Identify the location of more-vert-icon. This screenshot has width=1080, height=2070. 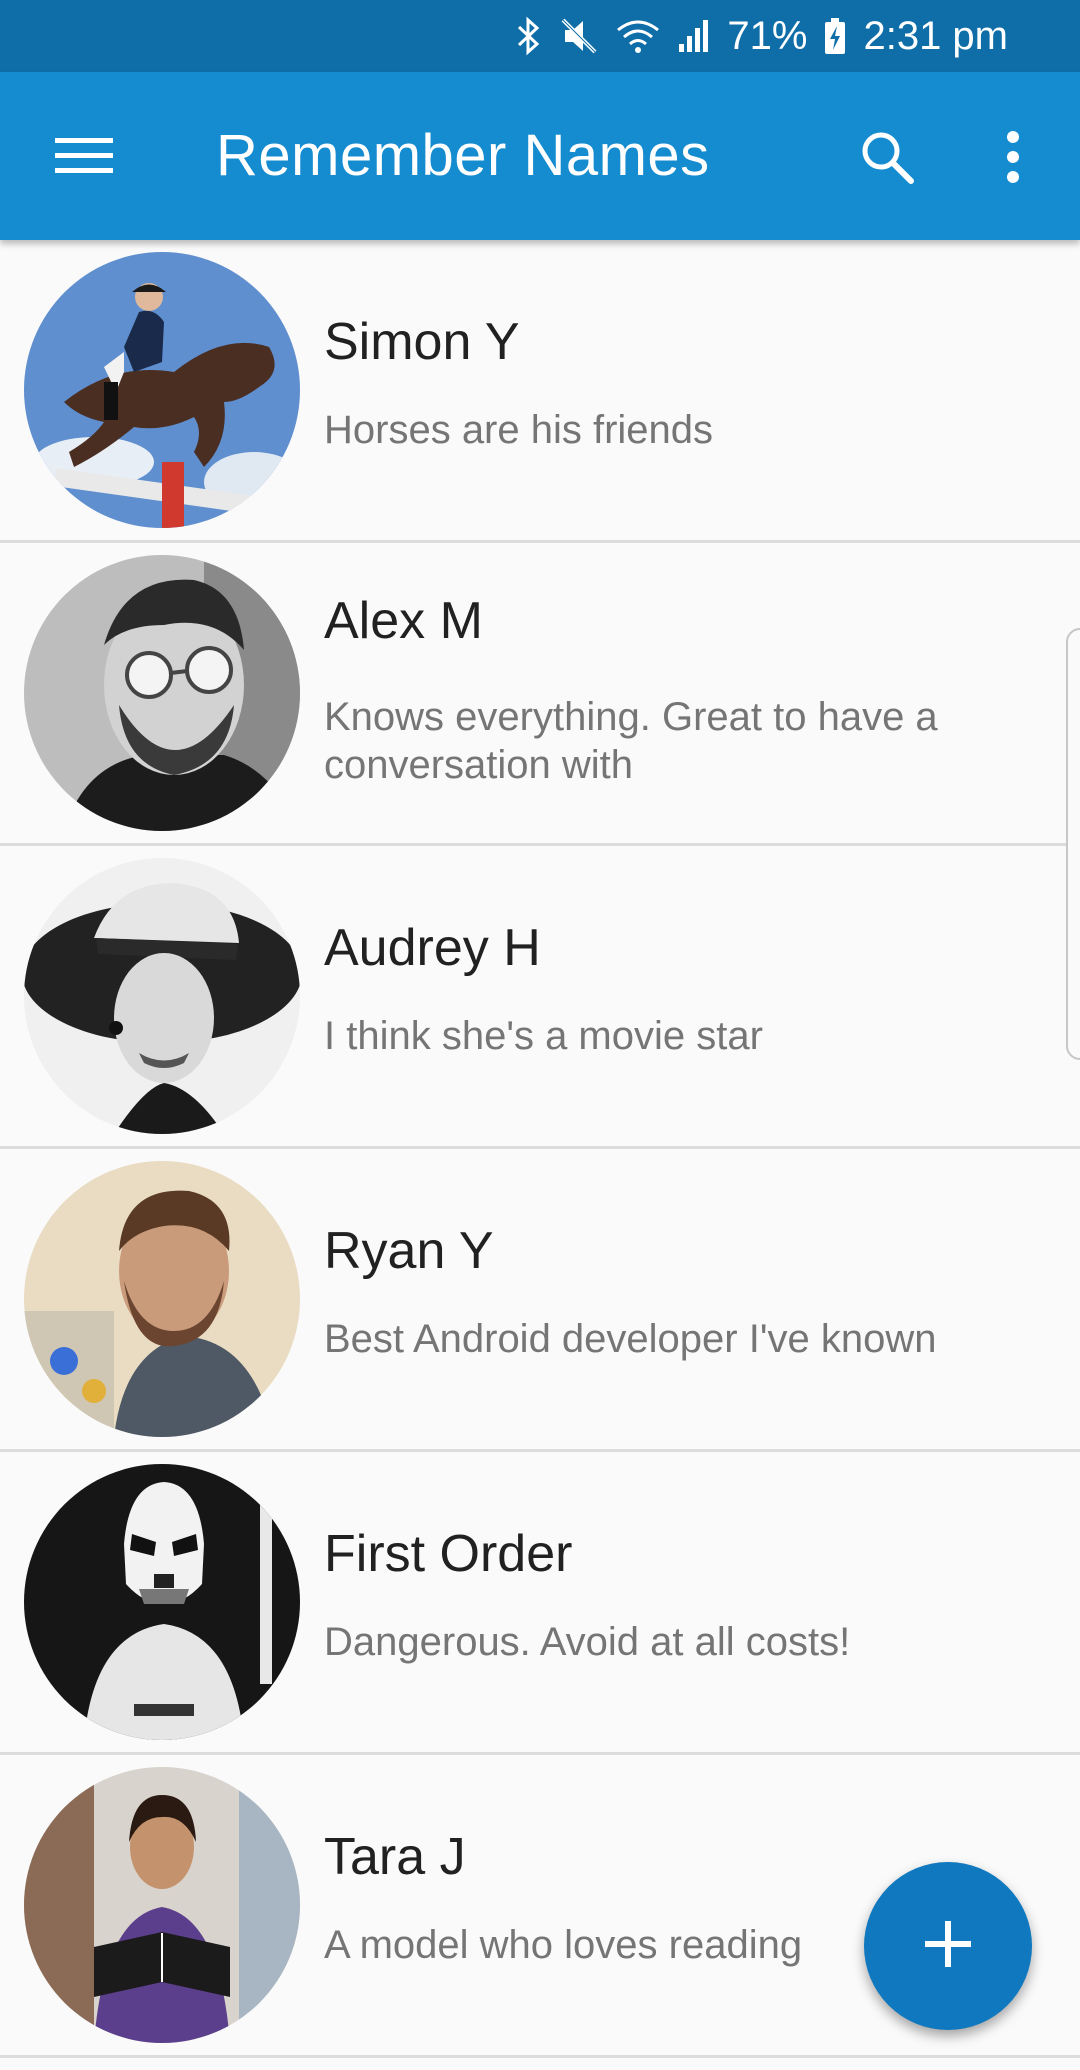
(1013, 157).